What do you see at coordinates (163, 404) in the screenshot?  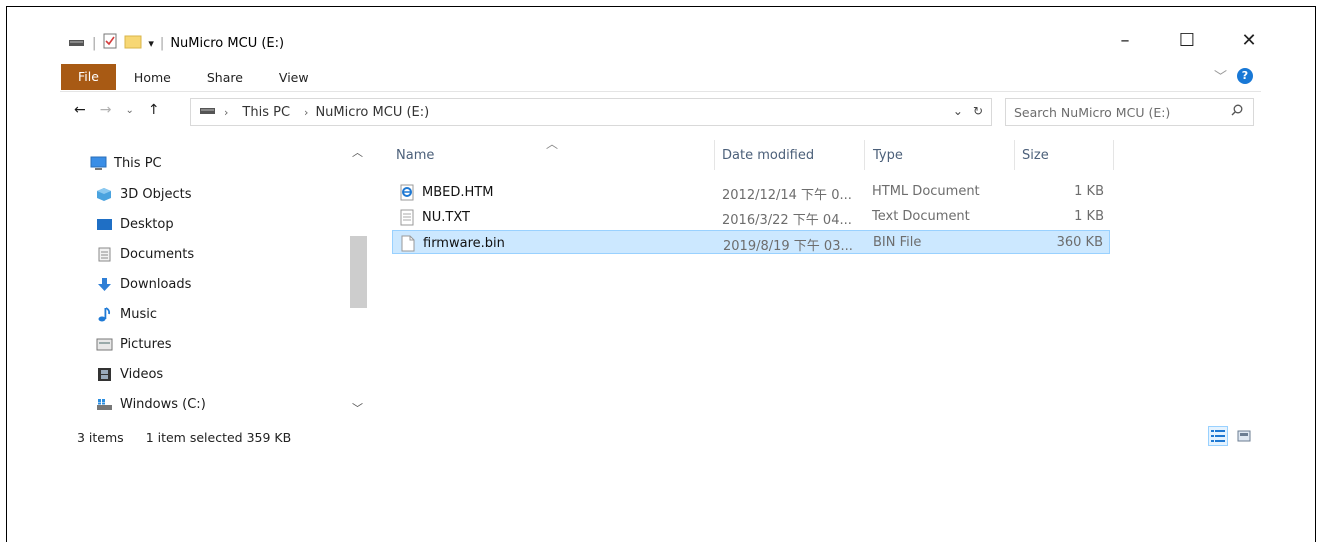 I see `sidebar-item-label: Windows (C:)` at bounding box center [163, 404].